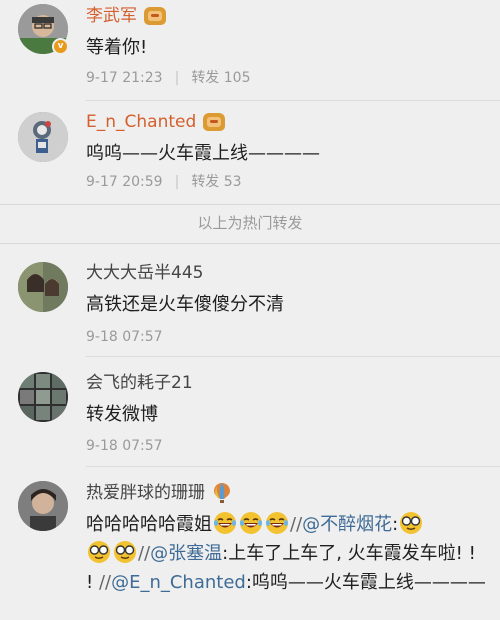 The image size is (500, 620). What do you see at coordinates (117, 47) in the screenshot?
I see `repost-text: 等着你!` at bounding box center [117, 47].